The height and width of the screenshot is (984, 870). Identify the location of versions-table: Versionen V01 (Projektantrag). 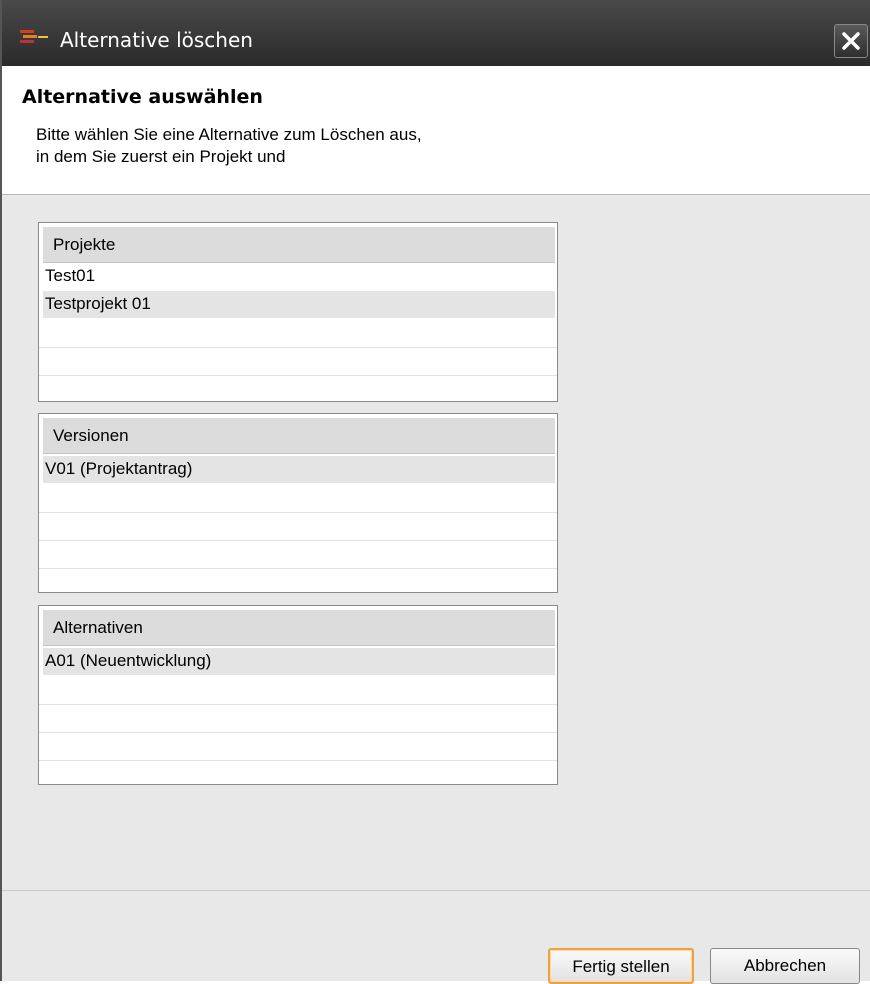
(298, 503).